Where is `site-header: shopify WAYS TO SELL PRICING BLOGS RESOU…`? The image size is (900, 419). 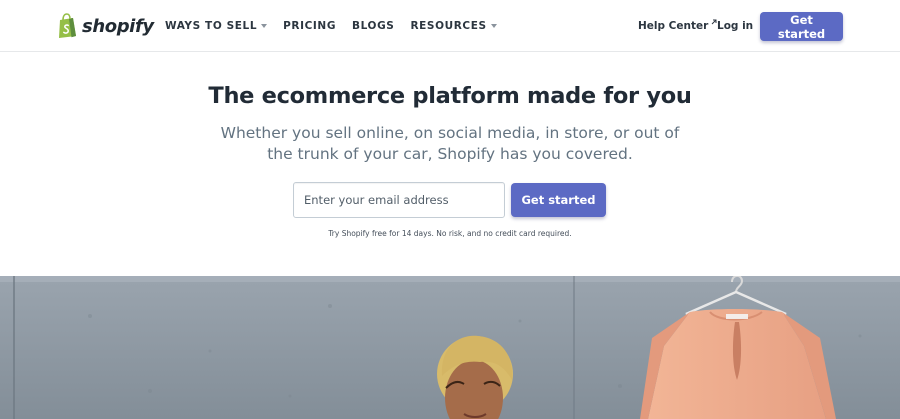 site-header: shopify WAYS TO SELL PRICING BLOGS RESOU… is located at coordinates (450, 26).